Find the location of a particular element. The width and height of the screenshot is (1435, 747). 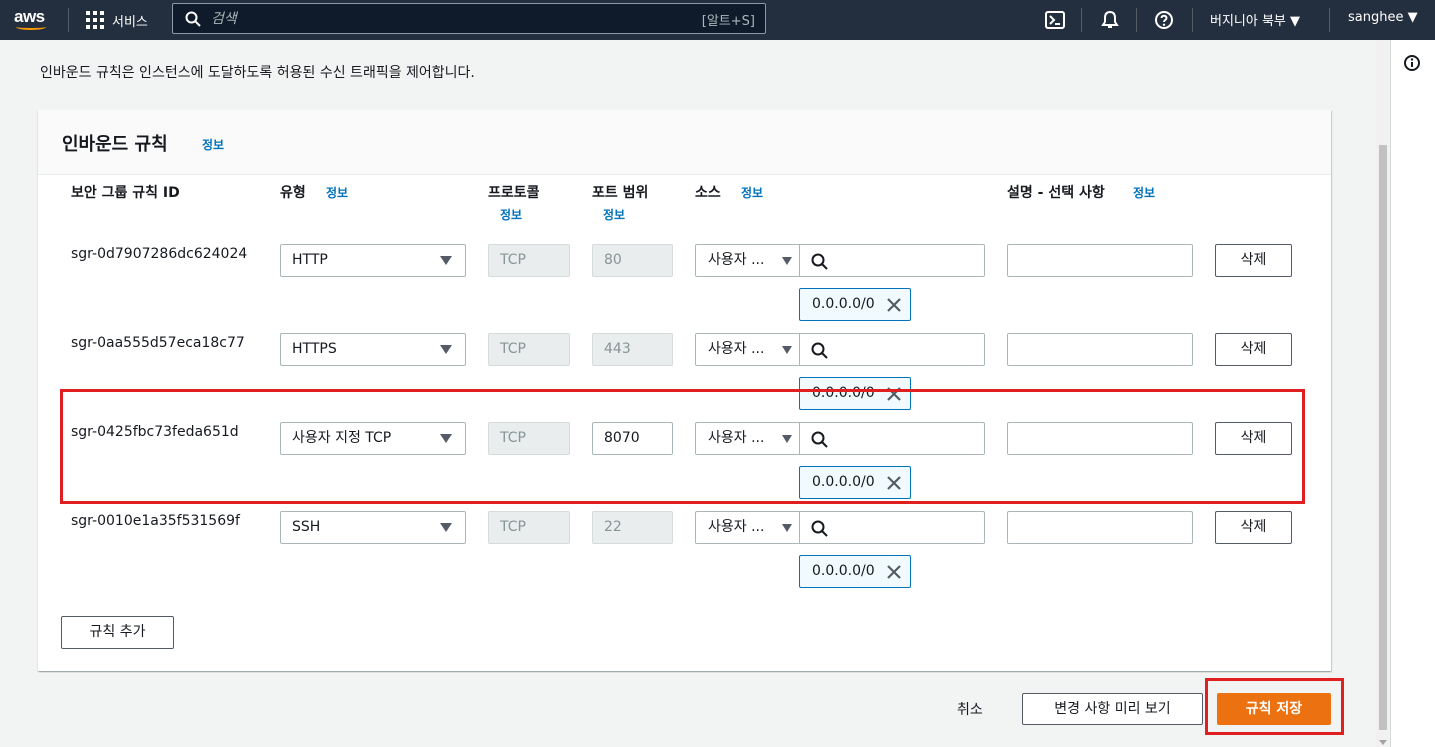

global-search-box: [알트+S] is located at coordinates (469, 18).